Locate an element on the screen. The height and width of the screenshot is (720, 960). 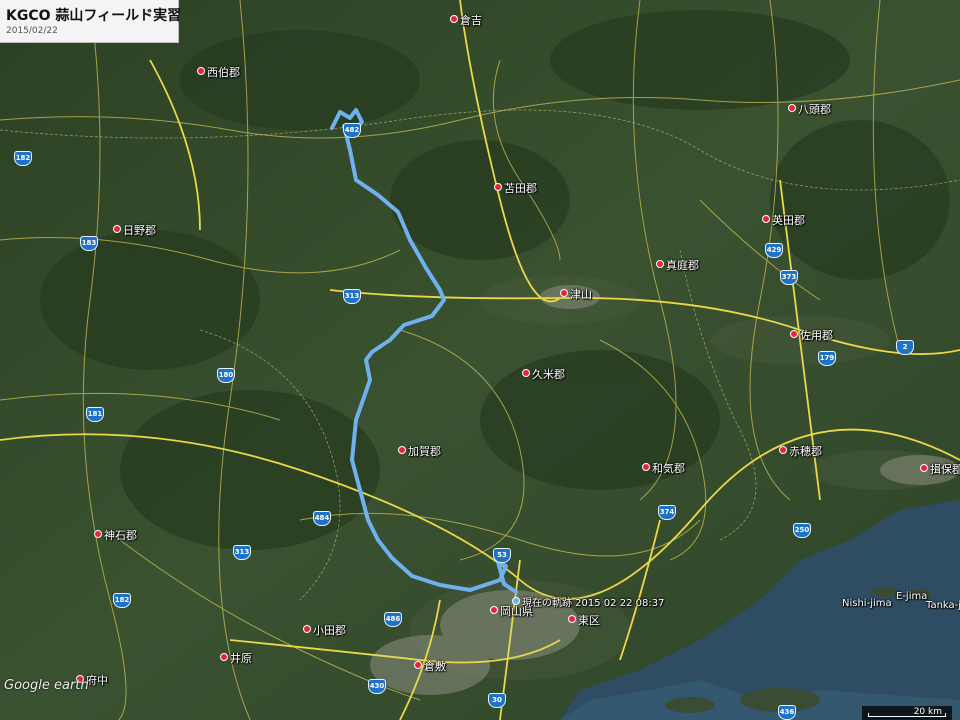
place-label: 久米郡 is located at coordinates (543, 374).